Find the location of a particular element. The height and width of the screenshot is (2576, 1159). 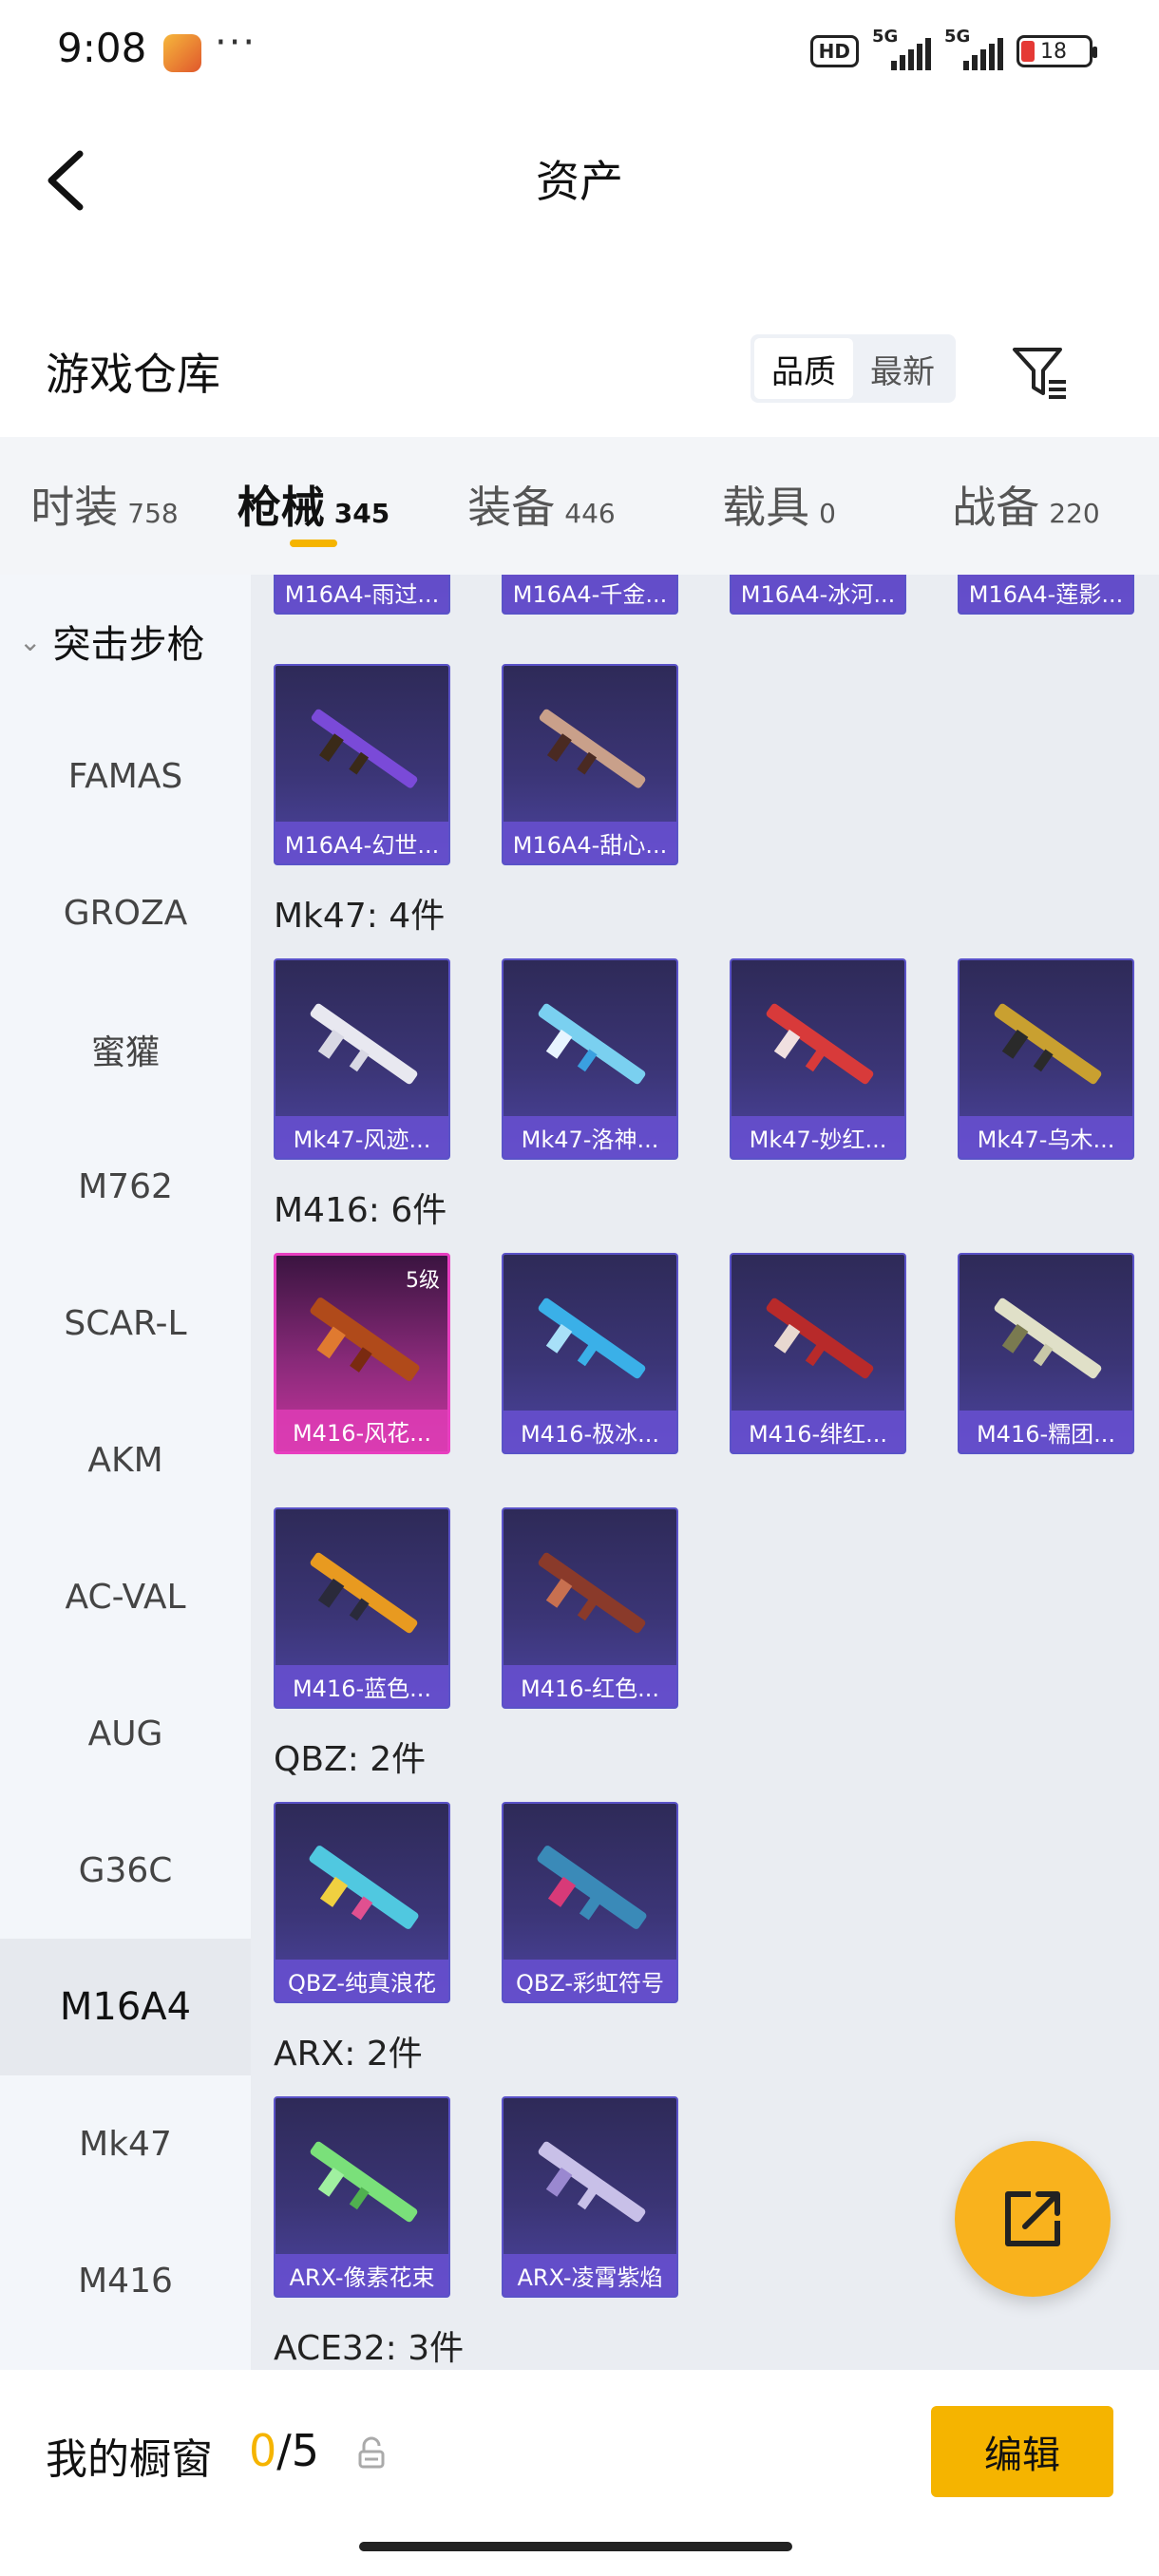

tab-equipment: 装备 446 is located at coordinates (541, 506).